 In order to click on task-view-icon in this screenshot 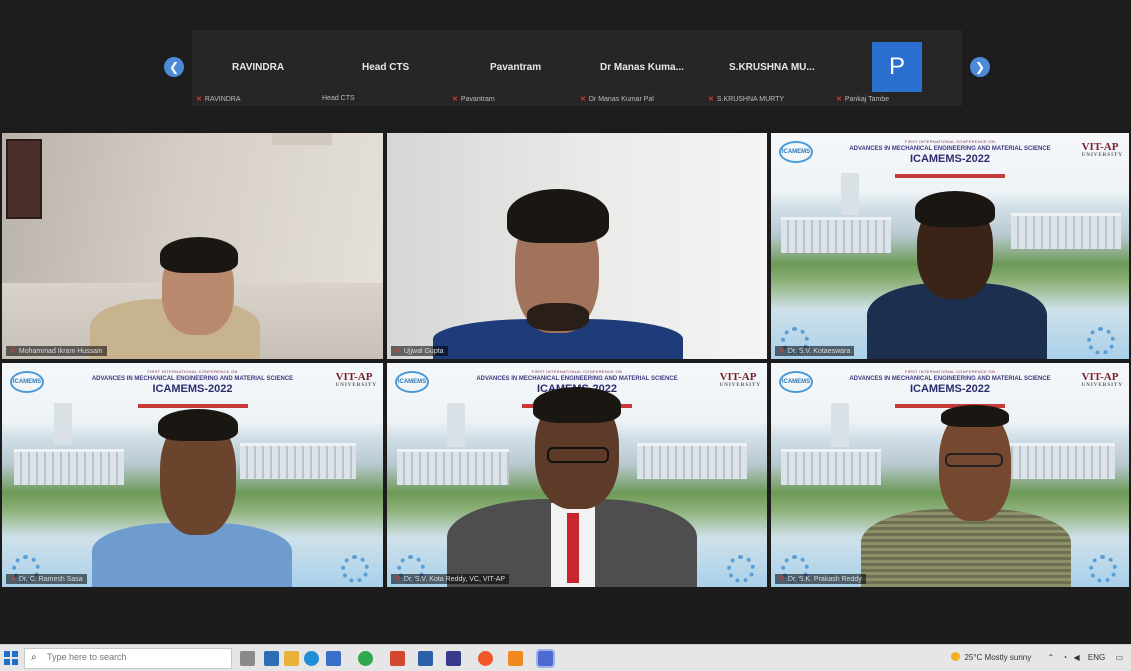, I will do `click(247, 658)`.